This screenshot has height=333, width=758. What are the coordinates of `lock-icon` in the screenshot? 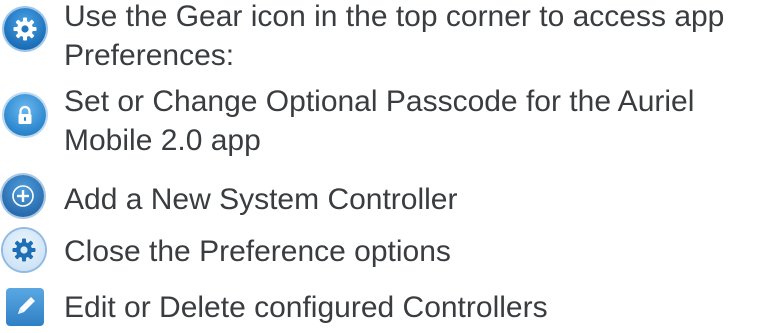 It's located at (25, 115).